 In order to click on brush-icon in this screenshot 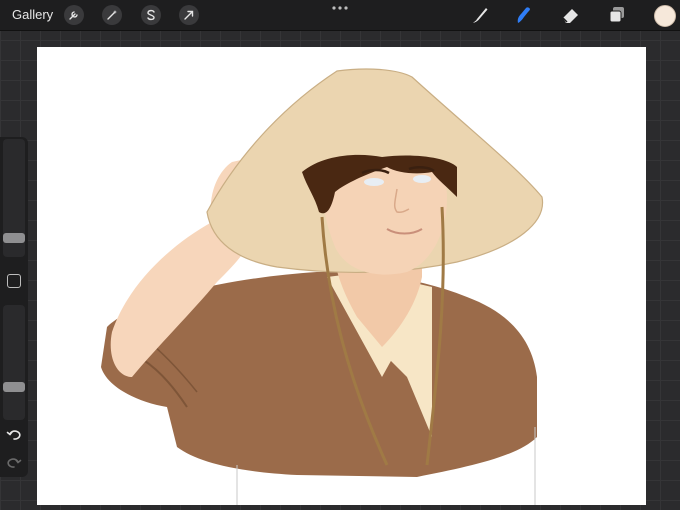, I will do `click(480, 15)`.